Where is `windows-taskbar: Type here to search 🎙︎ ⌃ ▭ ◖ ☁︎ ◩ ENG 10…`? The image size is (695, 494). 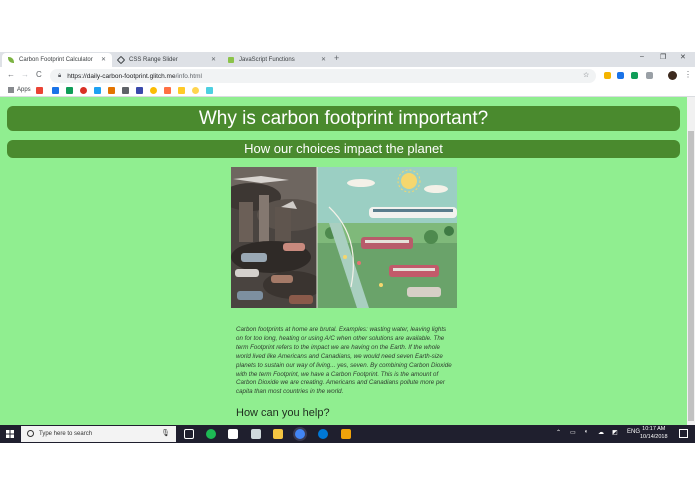
windows-taskbar: Type here to search 🎙︎ ⌃ ▭ ◖ ☁︎ ◩ ENG 10… is located at coordinates (347, 434).